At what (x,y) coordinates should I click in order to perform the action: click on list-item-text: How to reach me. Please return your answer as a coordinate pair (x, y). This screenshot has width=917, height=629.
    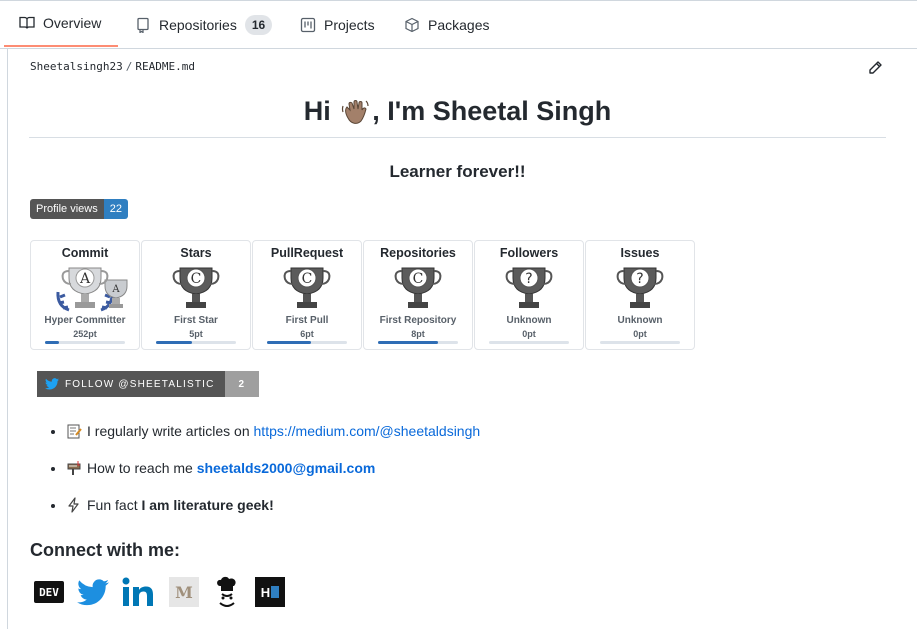
    Looking at the image, I should click on (142, 468).